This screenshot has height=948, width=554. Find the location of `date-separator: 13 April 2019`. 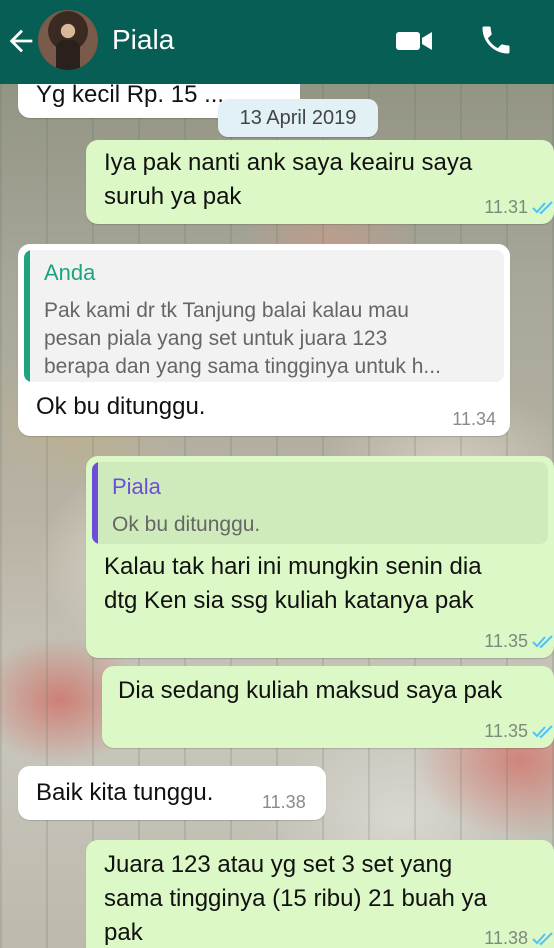

date-separator: 13 April 2019 is located at coordinates (298, 118).